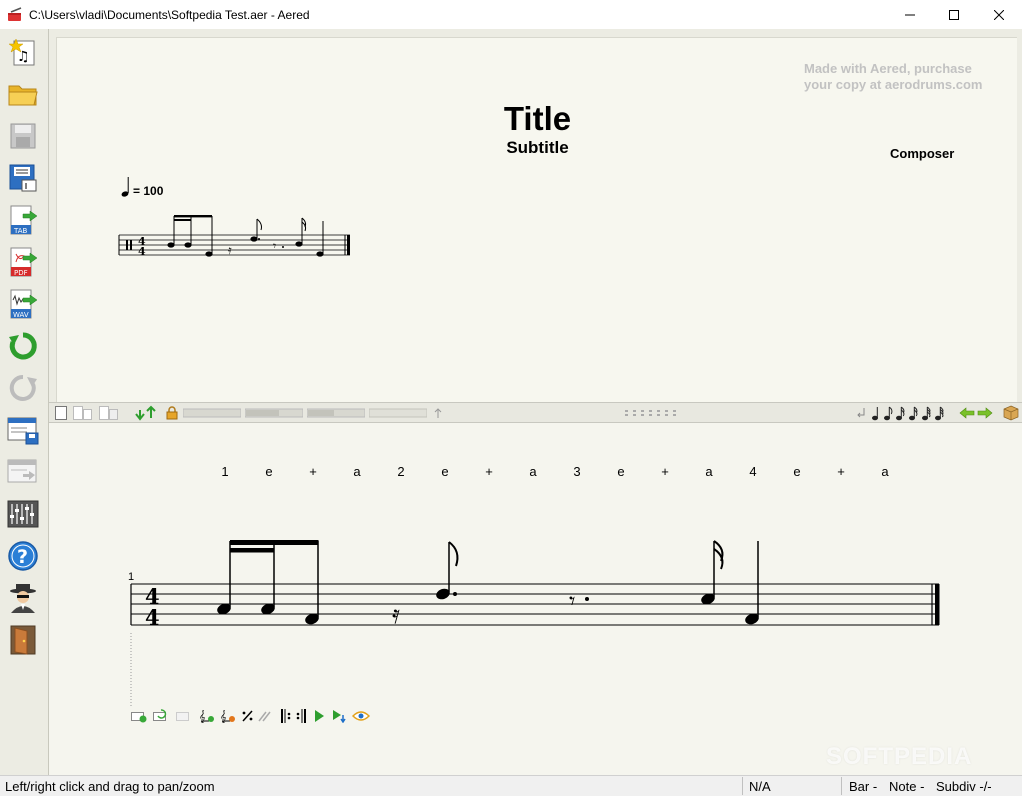 The height and width of the screenshot is (796, 1022). I want to click on start-repeat-icon, so click(286, 716).